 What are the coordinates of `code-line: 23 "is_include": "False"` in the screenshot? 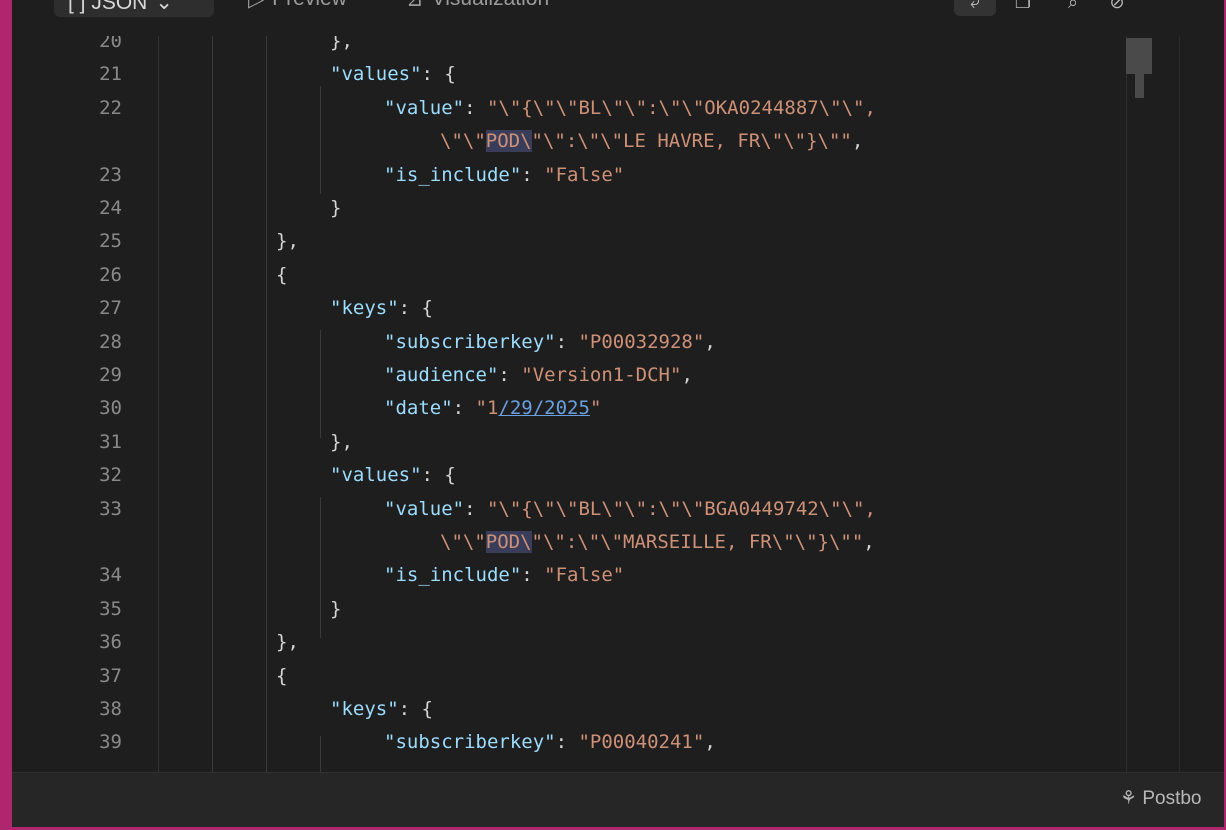 It's located at (567, 175).